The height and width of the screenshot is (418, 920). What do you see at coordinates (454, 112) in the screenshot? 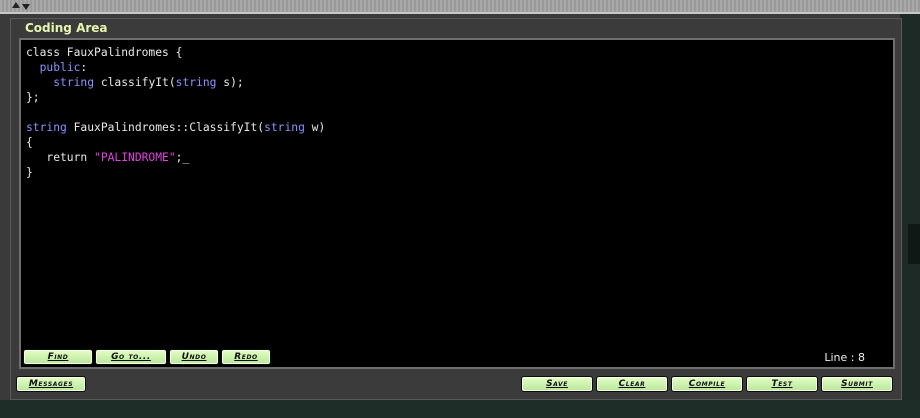
I see `code-line` at bounding box center [454, 112].